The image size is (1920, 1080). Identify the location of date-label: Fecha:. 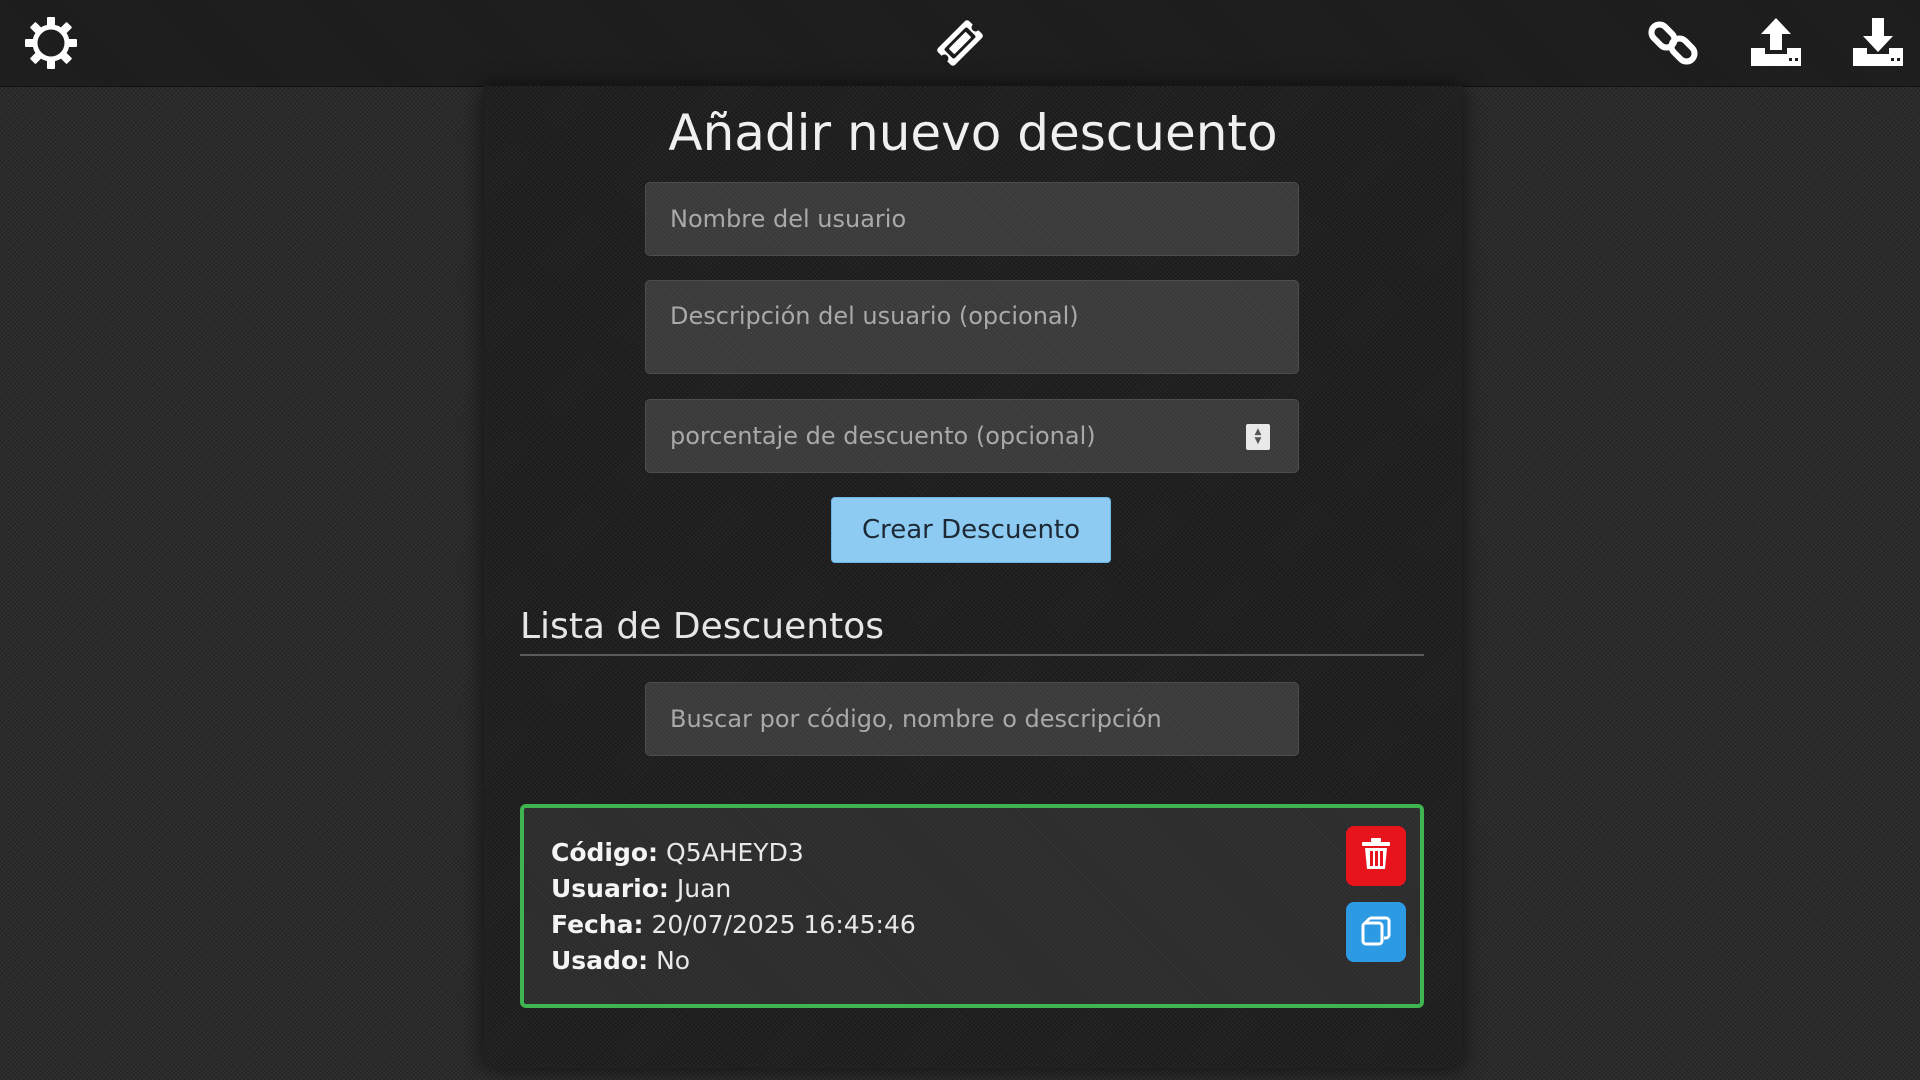
(597, 924).